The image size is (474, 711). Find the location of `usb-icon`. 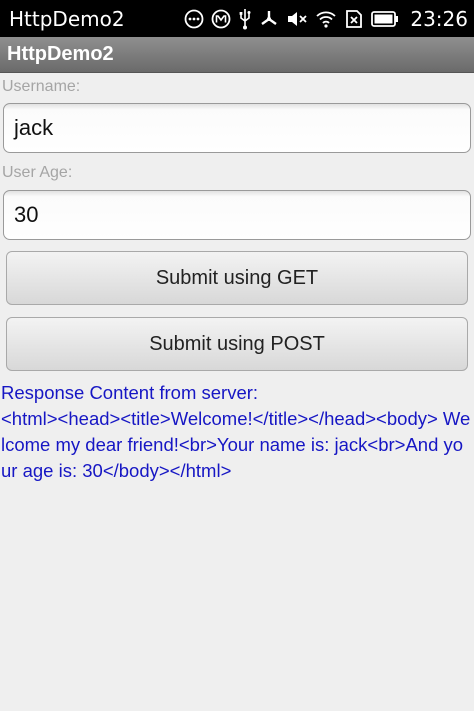

usb-icon is located at coordinates (245, 19).